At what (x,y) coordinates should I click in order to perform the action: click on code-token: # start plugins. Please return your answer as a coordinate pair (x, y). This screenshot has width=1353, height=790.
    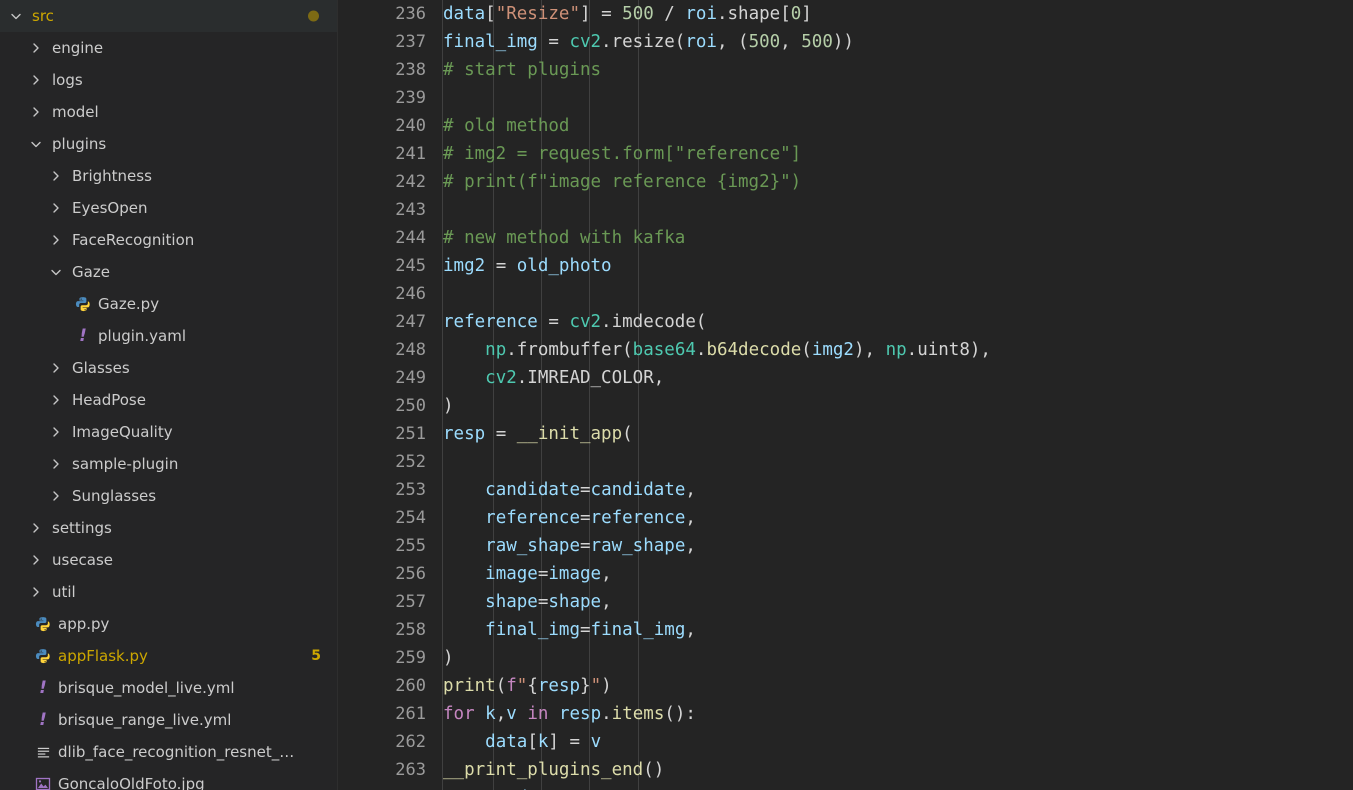
    Looking at the image, I should click on (522, 70).